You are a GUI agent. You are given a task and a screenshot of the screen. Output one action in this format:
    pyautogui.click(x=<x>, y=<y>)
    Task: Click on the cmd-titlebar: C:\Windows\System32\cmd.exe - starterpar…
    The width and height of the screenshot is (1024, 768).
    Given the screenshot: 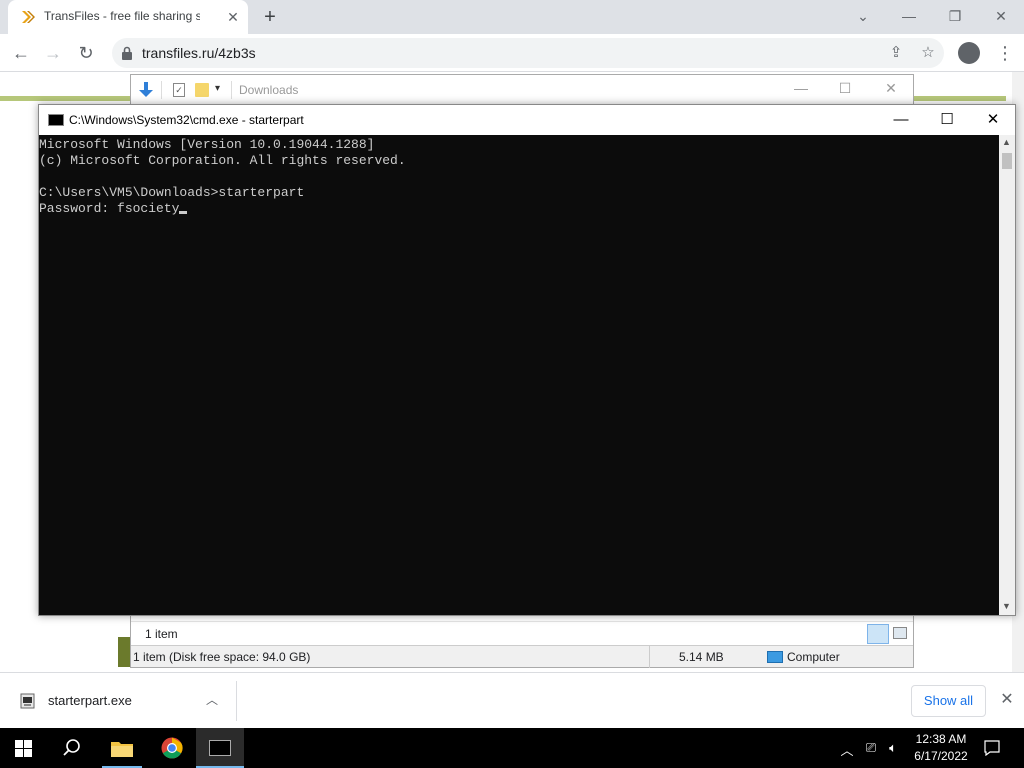 What is the action you would take?
    pyautogui.click(x=527, y=120)
    